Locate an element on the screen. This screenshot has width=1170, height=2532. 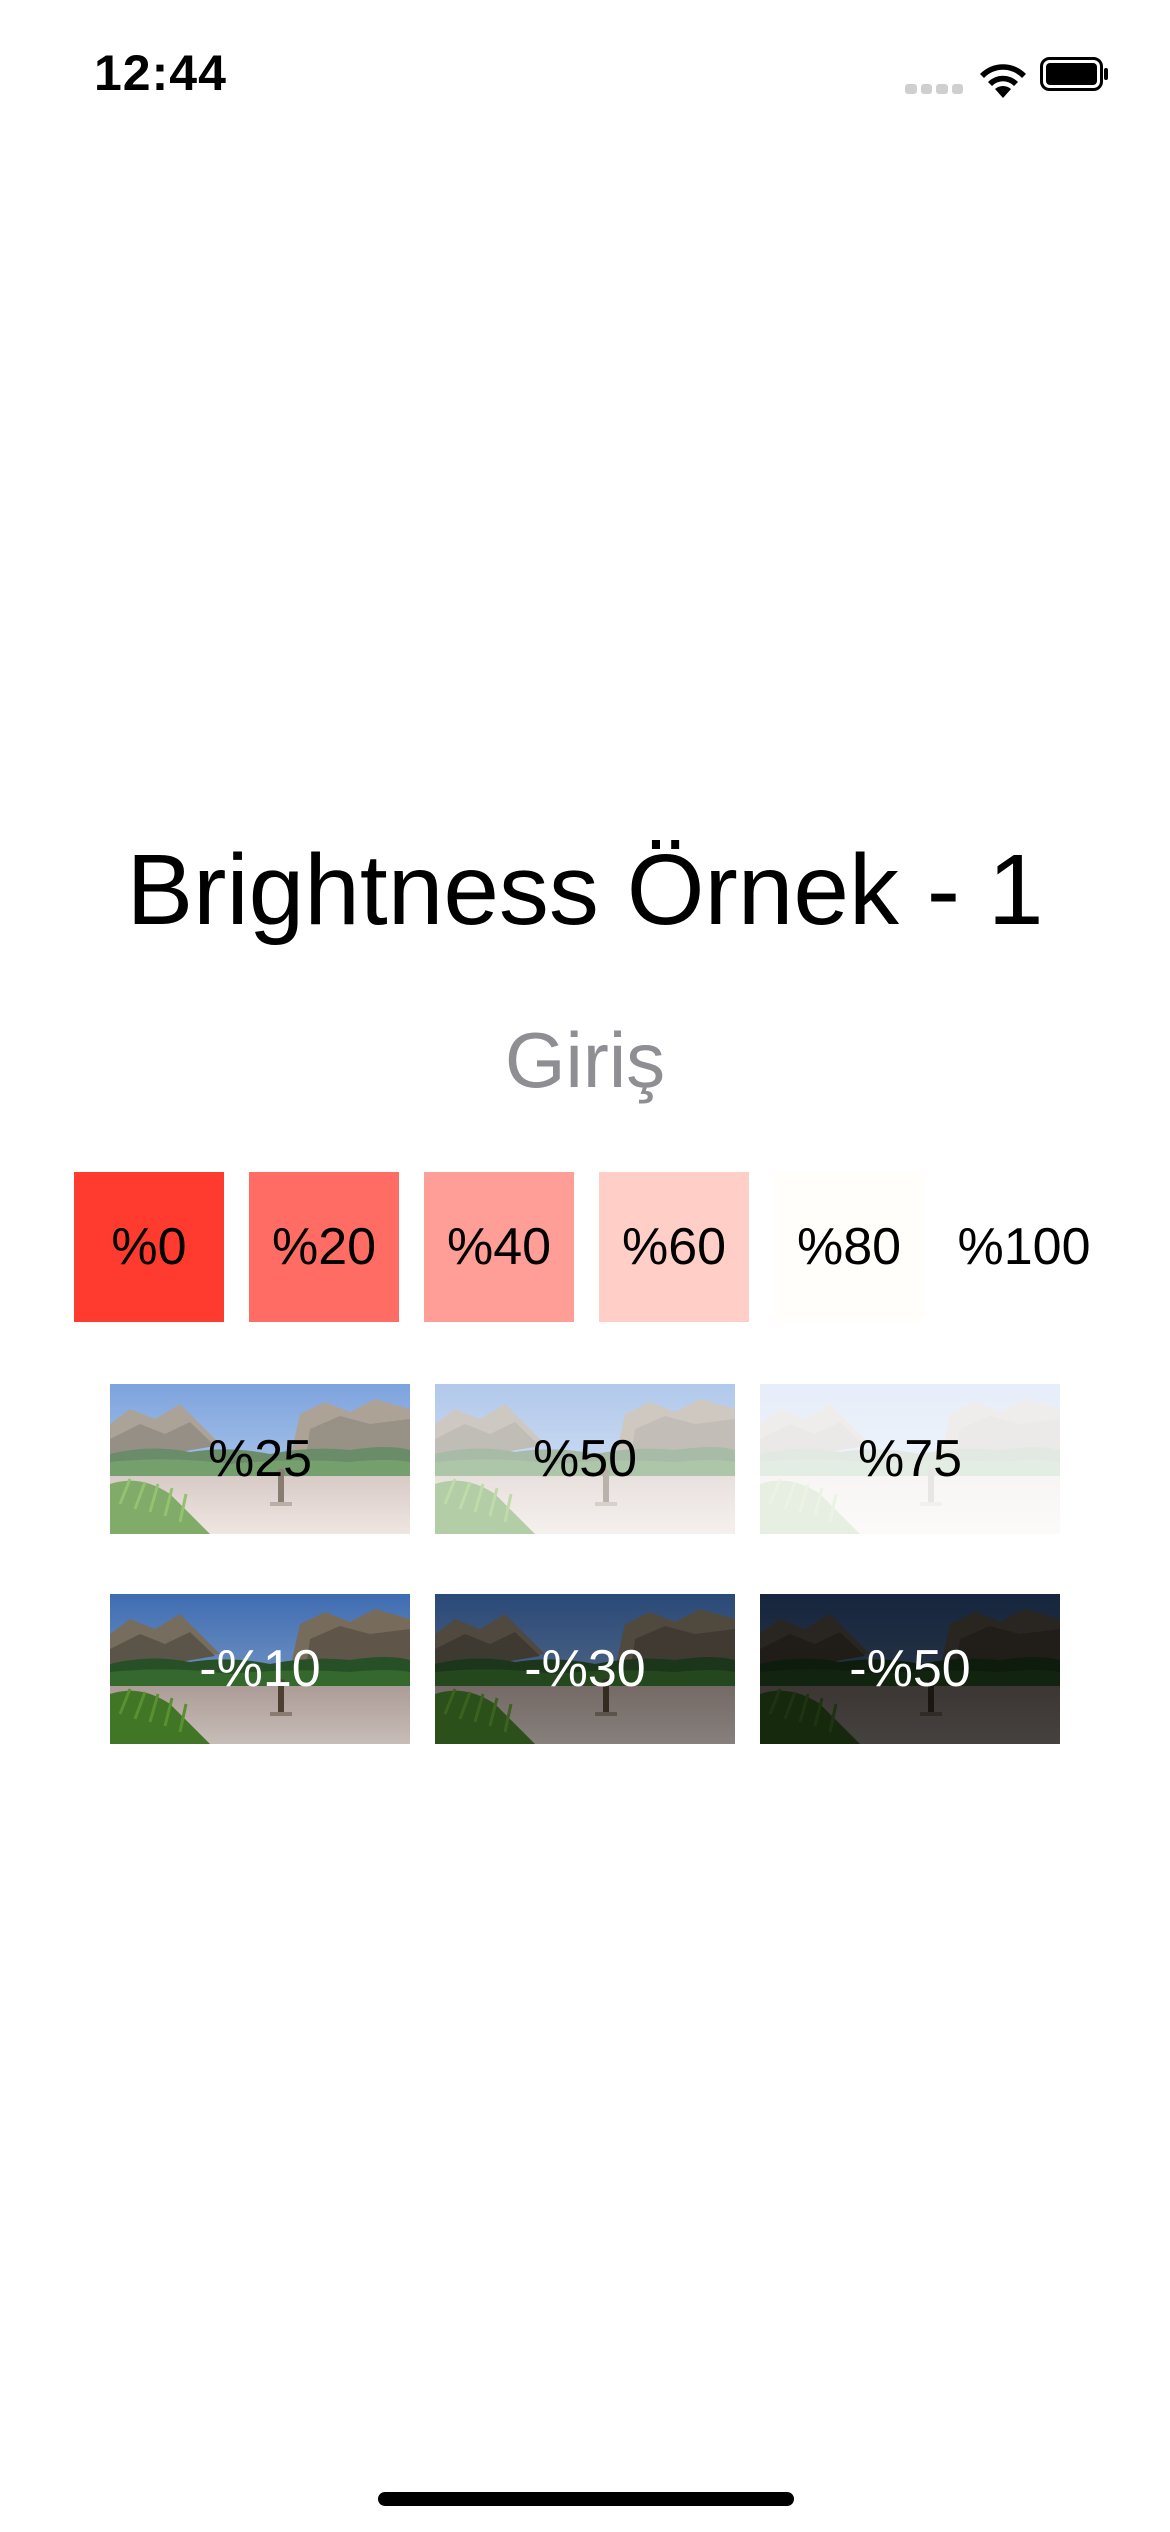
swatch-label: %20 is located at coordinates (324, 1247).